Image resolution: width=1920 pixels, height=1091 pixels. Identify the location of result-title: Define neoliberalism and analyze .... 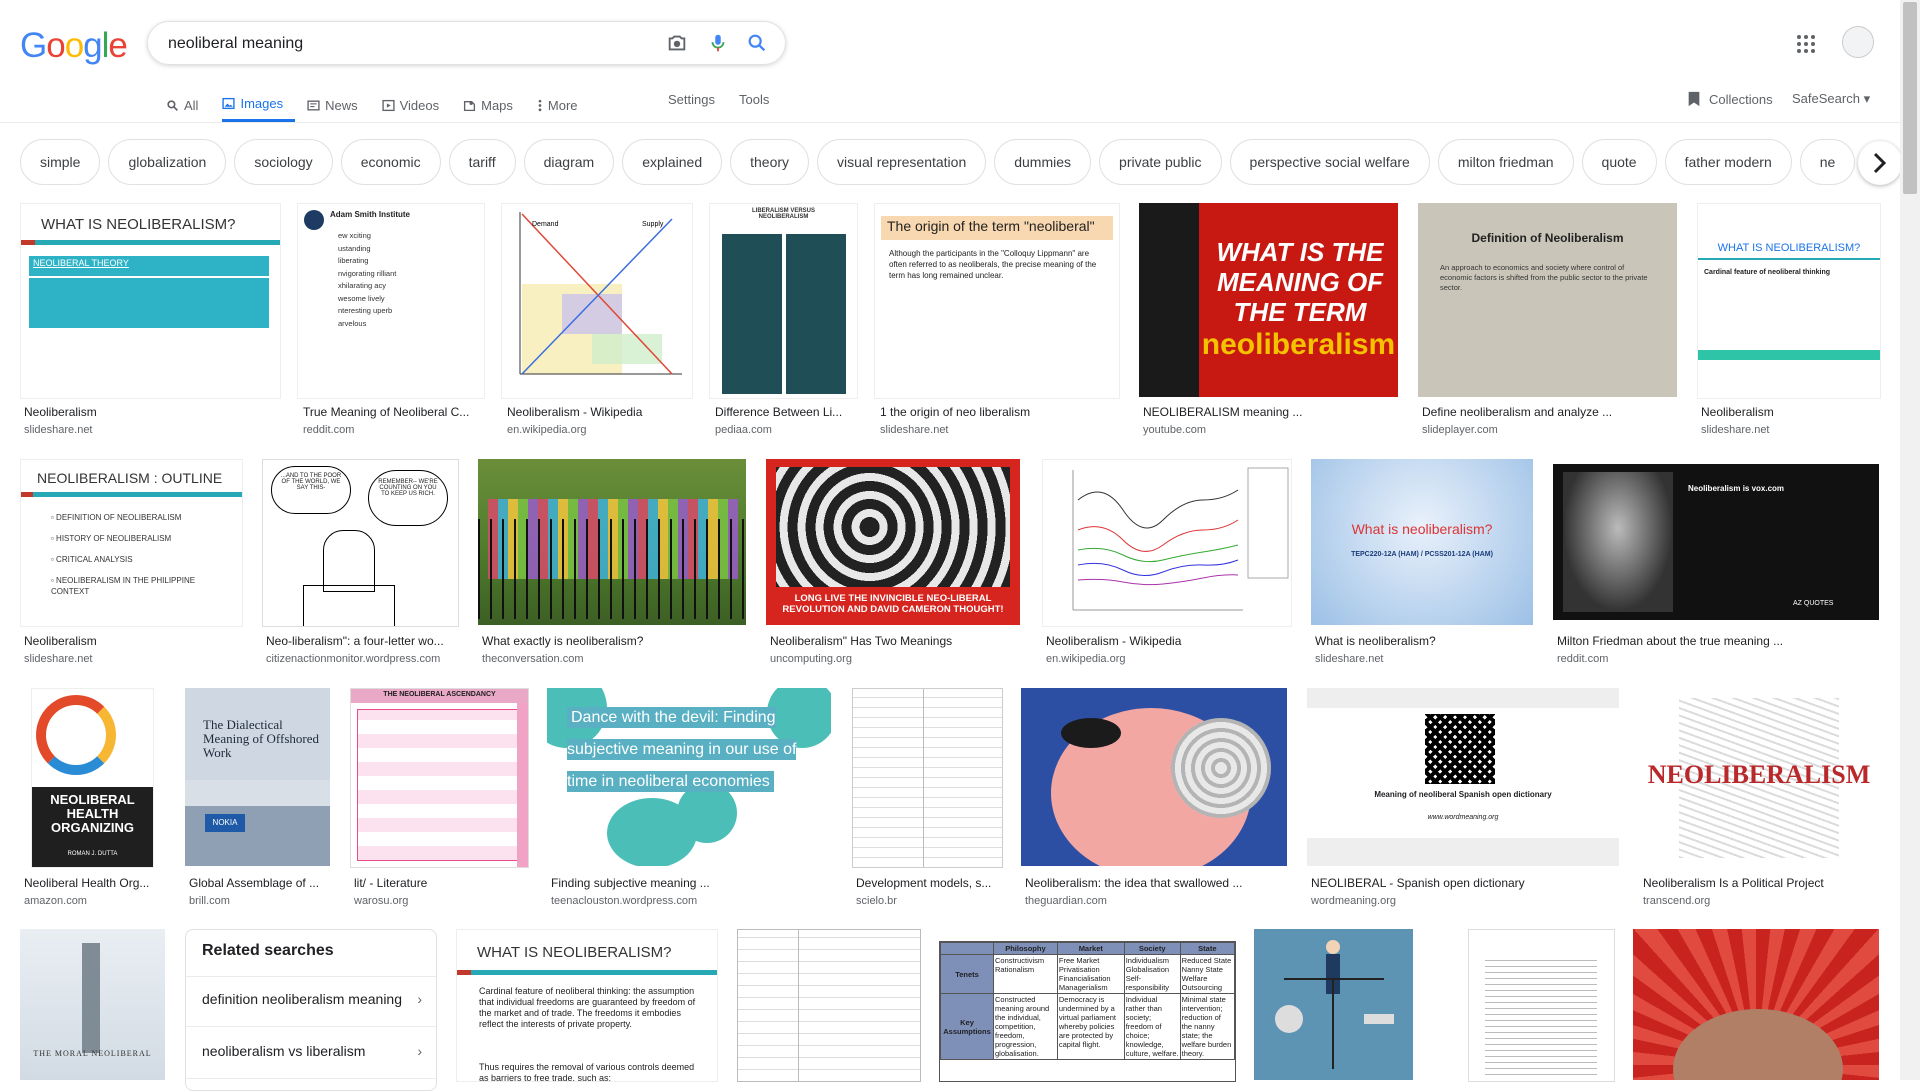
(1549, 412).